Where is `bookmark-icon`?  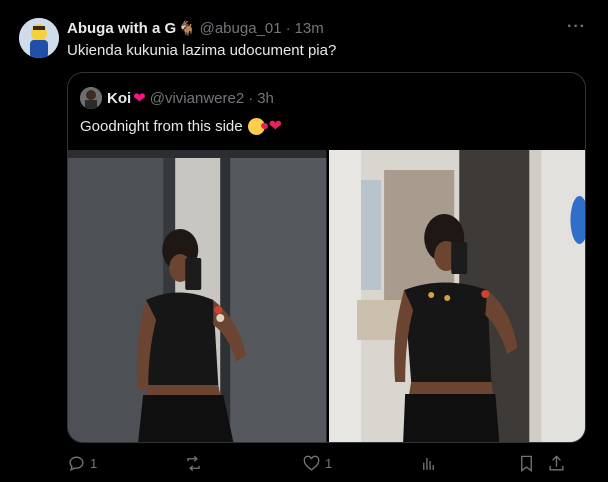 bookmark-icon is located at coordinates (526, 463).